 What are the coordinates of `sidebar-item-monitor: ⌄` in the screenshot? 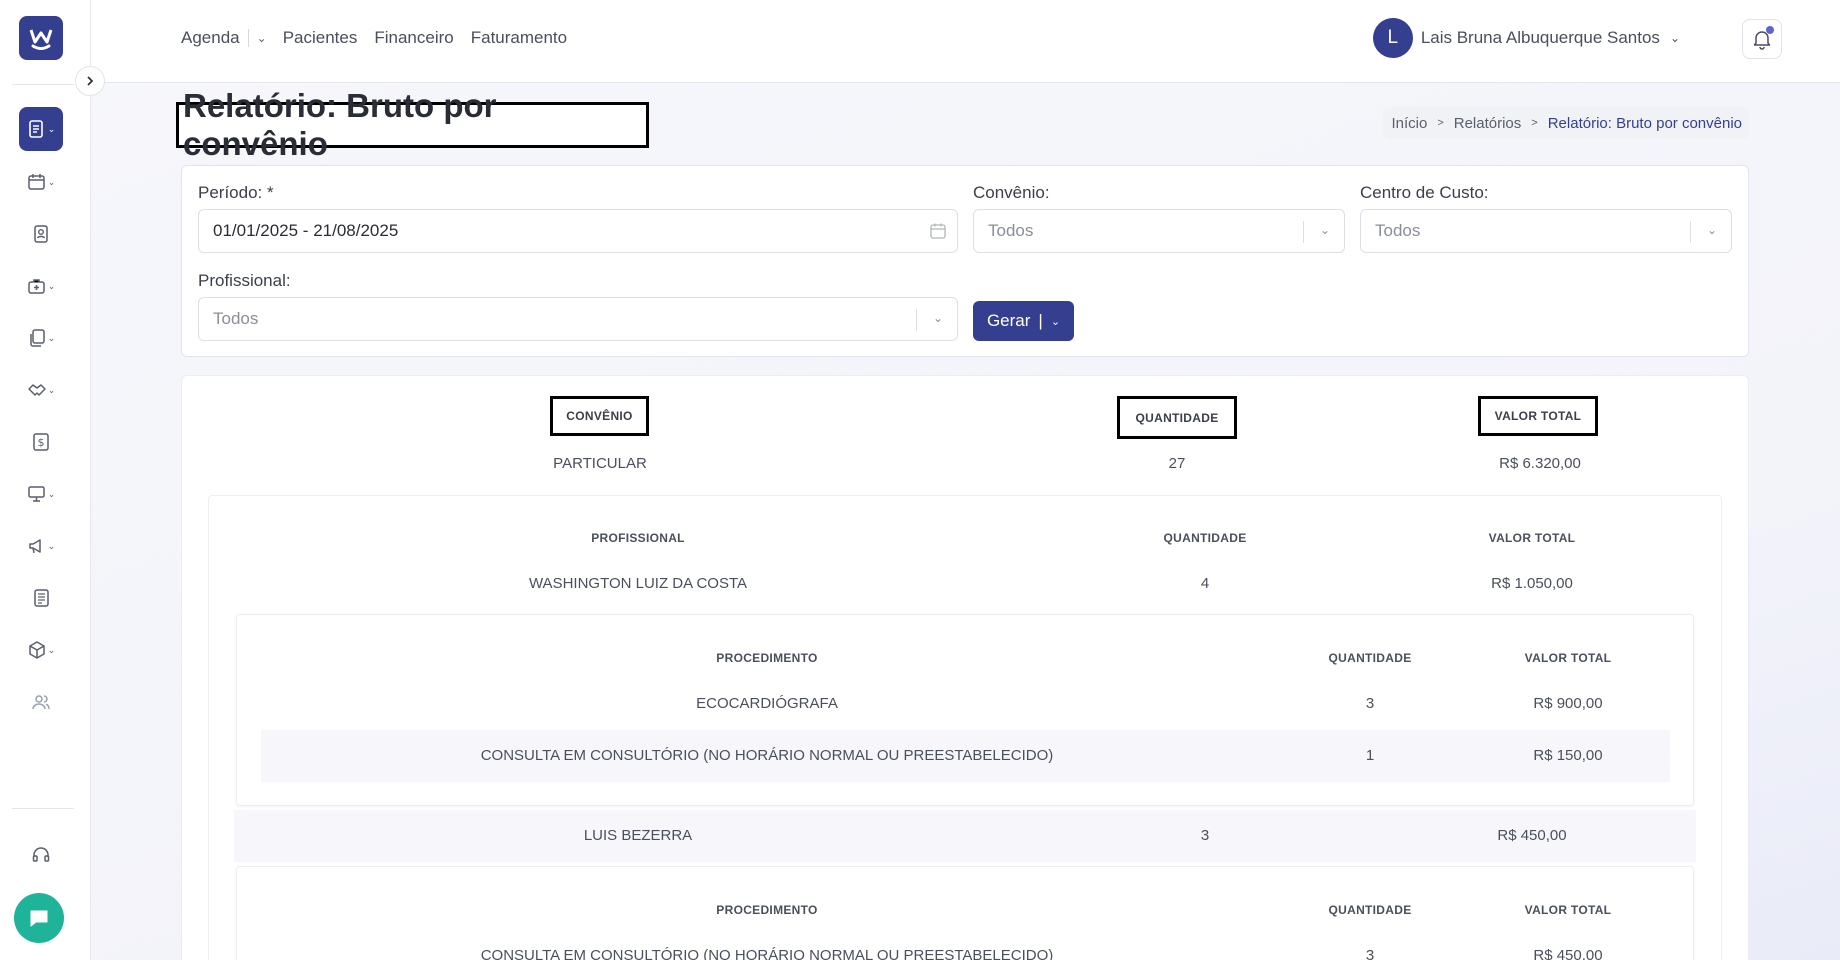 It's located at (41, 494).